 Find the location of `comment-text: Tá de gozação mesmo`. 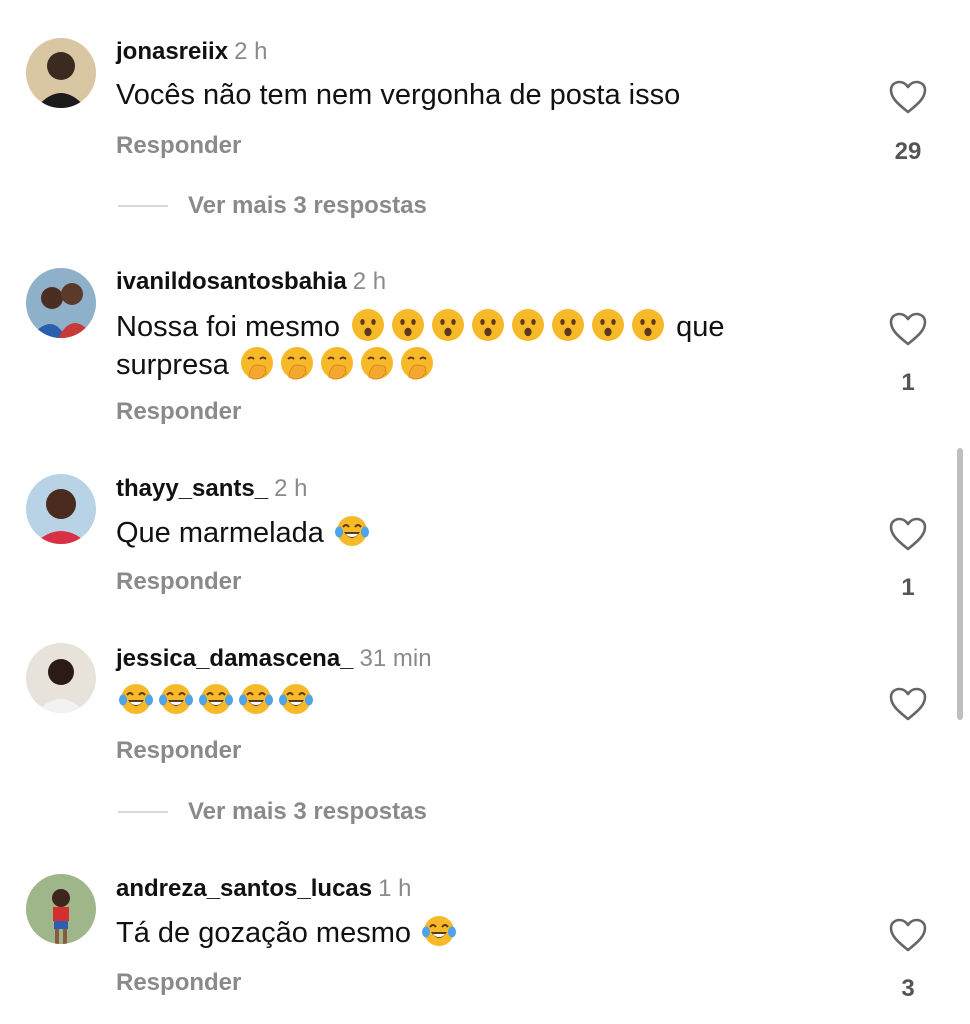

comment-text: Tá de gozação mesmo is located at coordinates (486, 933).